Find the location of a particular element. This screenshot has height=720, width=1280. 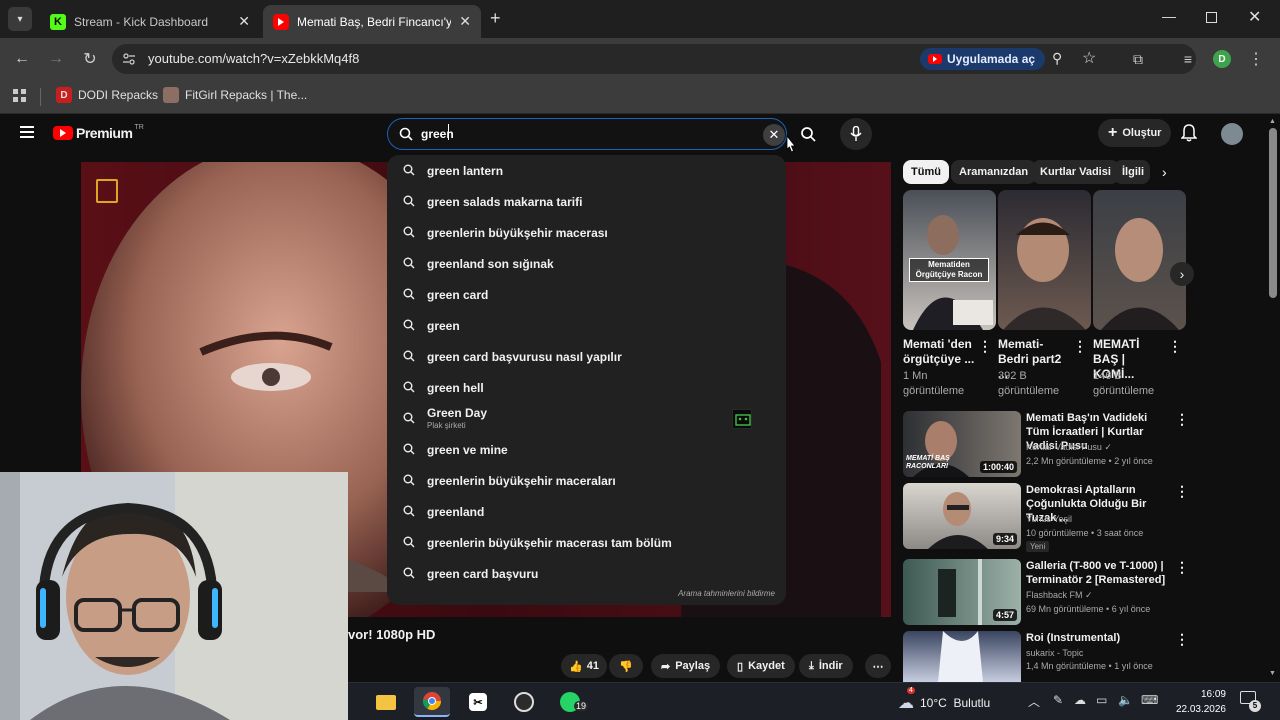

short-thumbnail: Mematiden Örgütçüye Racon is located at coordinates (949, 260).